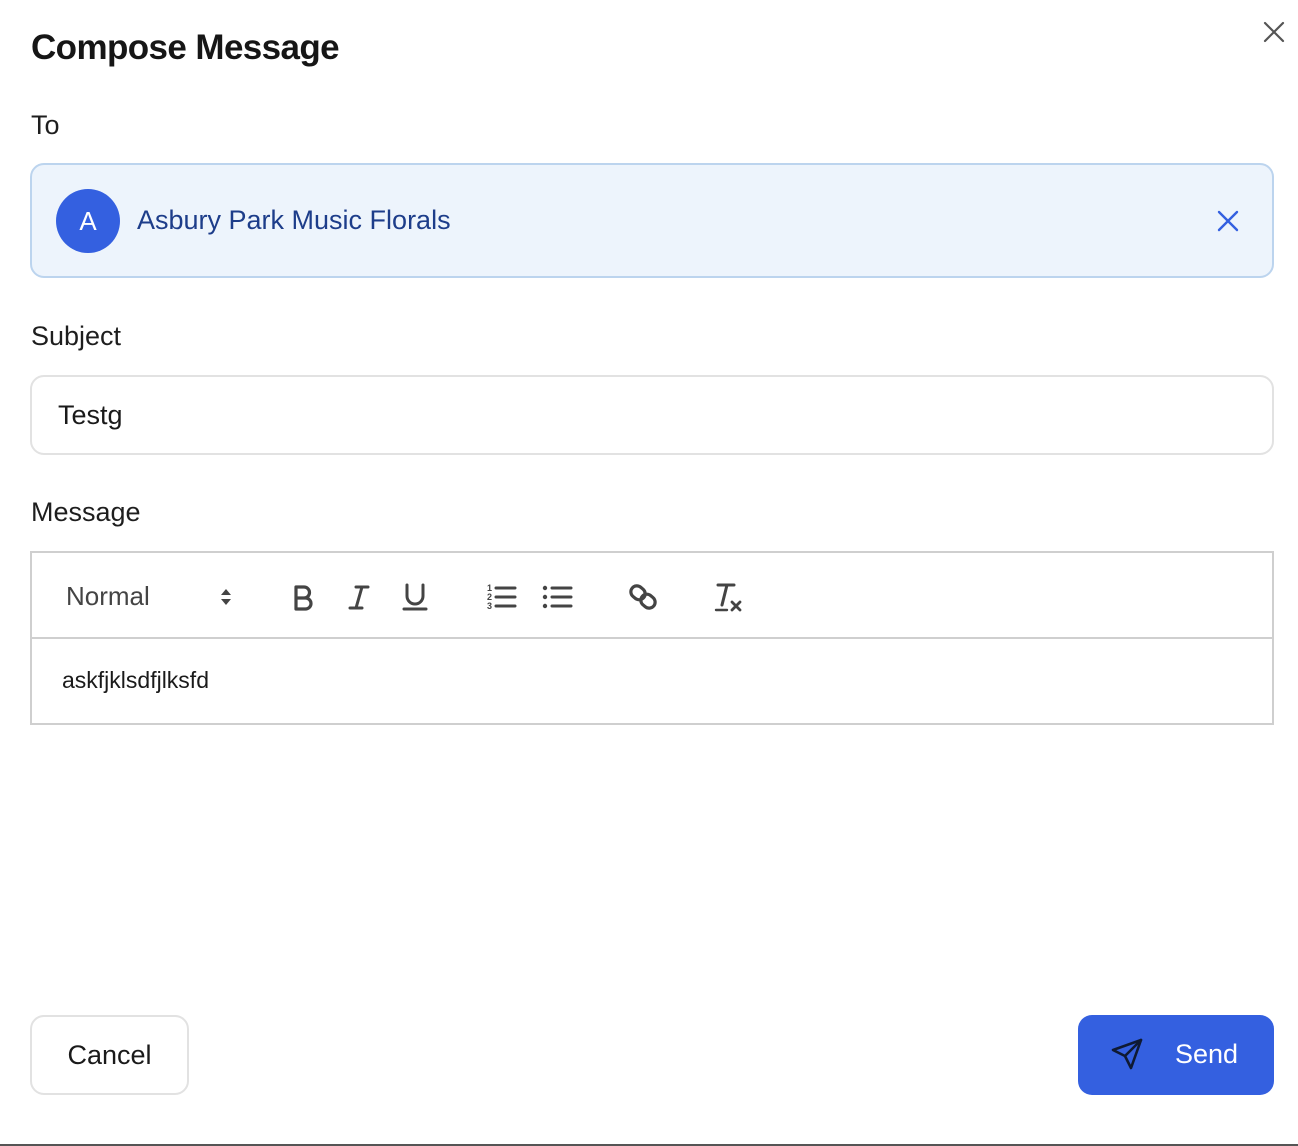 This screenshot has width=1298, height=1146. I want to click on bold-button, so click(303, 597).